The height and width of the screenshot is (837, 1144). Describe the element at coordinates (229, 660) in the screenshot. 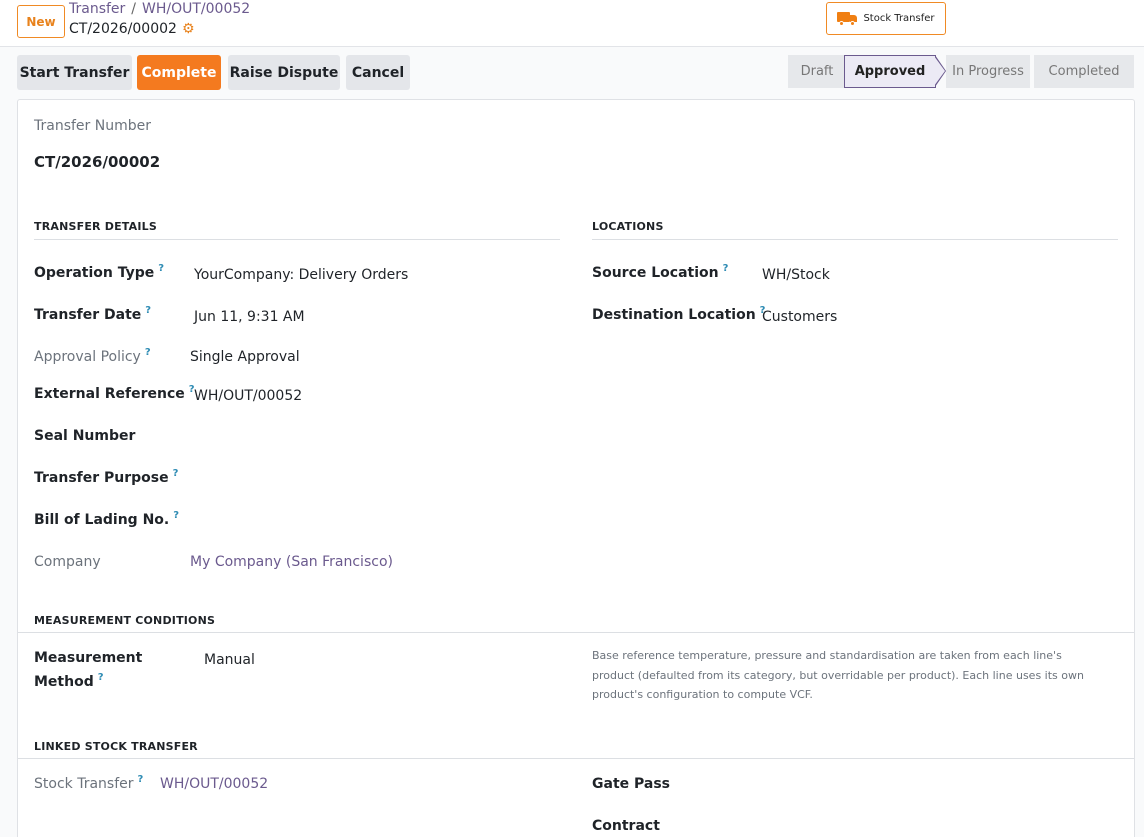

I see `measurement-method-field: Manual` at that location.